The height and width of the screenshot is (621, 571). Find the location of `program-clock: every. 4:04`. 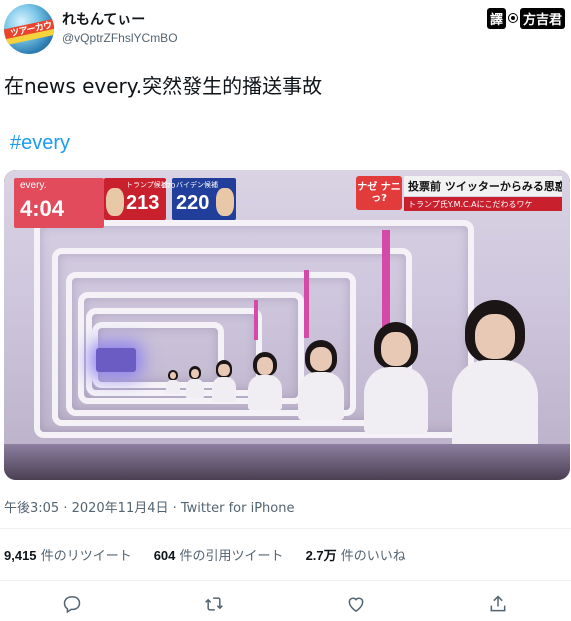

program-clock: every. 4:04 is located at coordinates (59, 203).